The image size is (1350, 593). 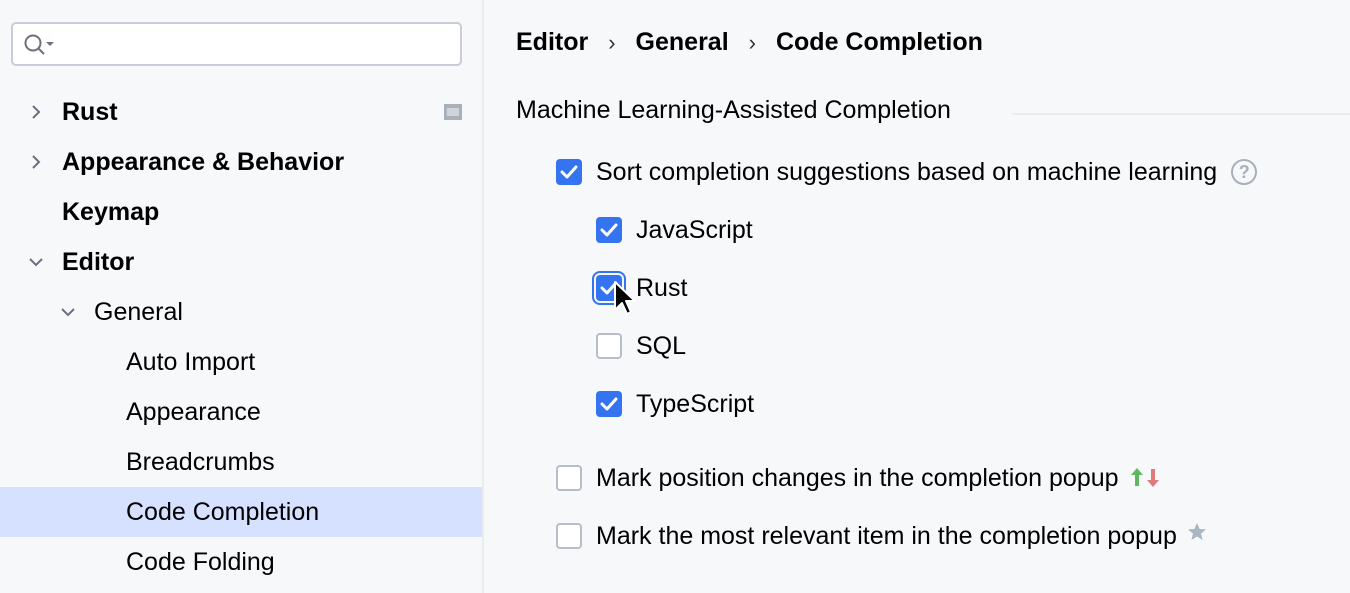 I want to click on sidebar-item-auto-import: Auto Import, so click(x=241, y=362).